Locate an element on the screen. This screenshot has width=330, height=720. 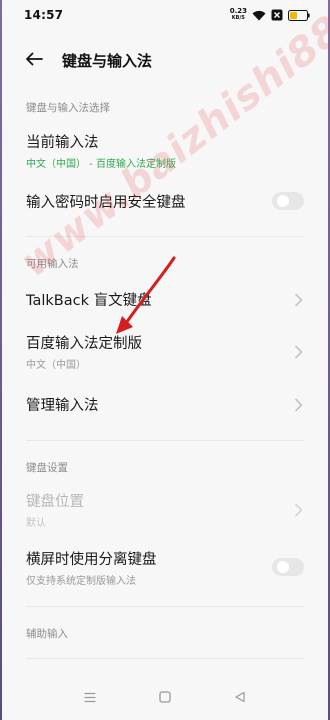
split-keyboard-title: 横屏时使用分离键盘 is located at coordinates (91, 559).